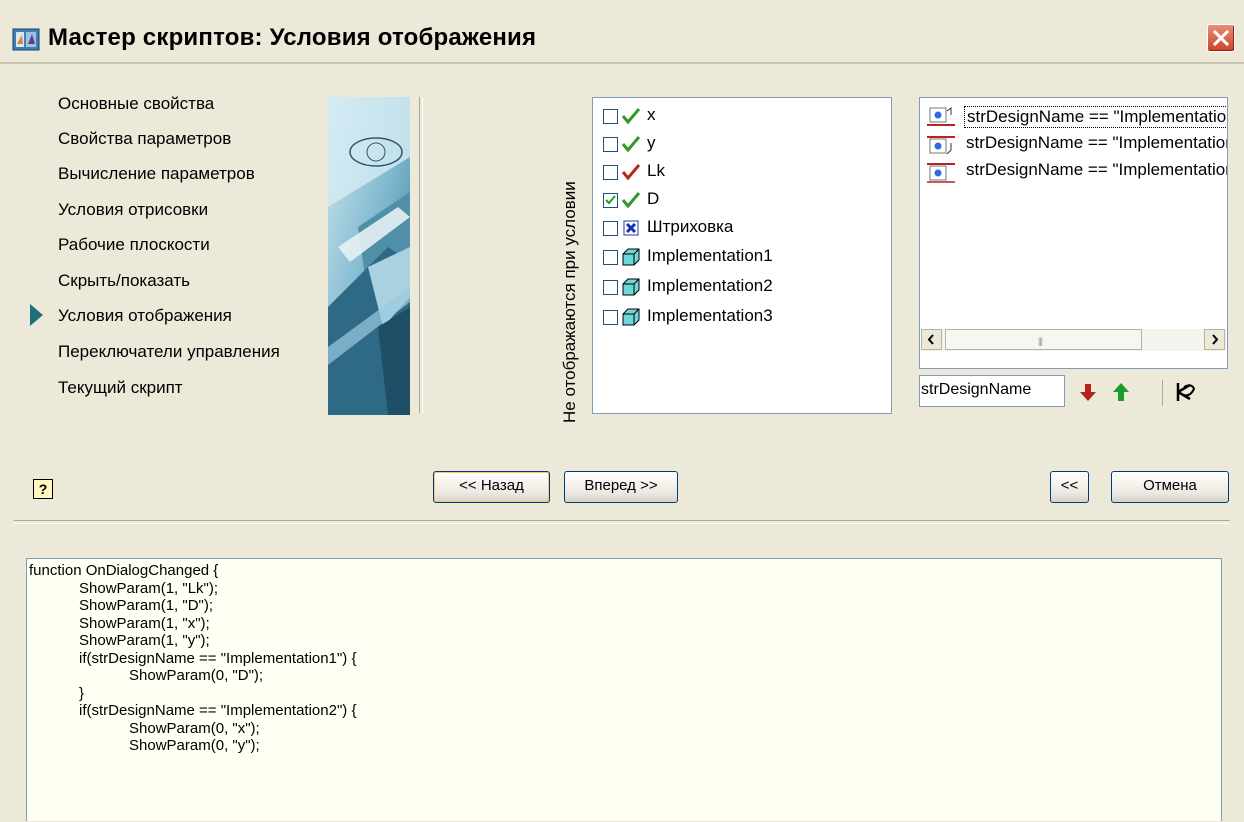 The image size is (1244, 822). Describe the element at coordinates (992, 391) in the screenshot. I see `condition-input: strDesignName` at that location.